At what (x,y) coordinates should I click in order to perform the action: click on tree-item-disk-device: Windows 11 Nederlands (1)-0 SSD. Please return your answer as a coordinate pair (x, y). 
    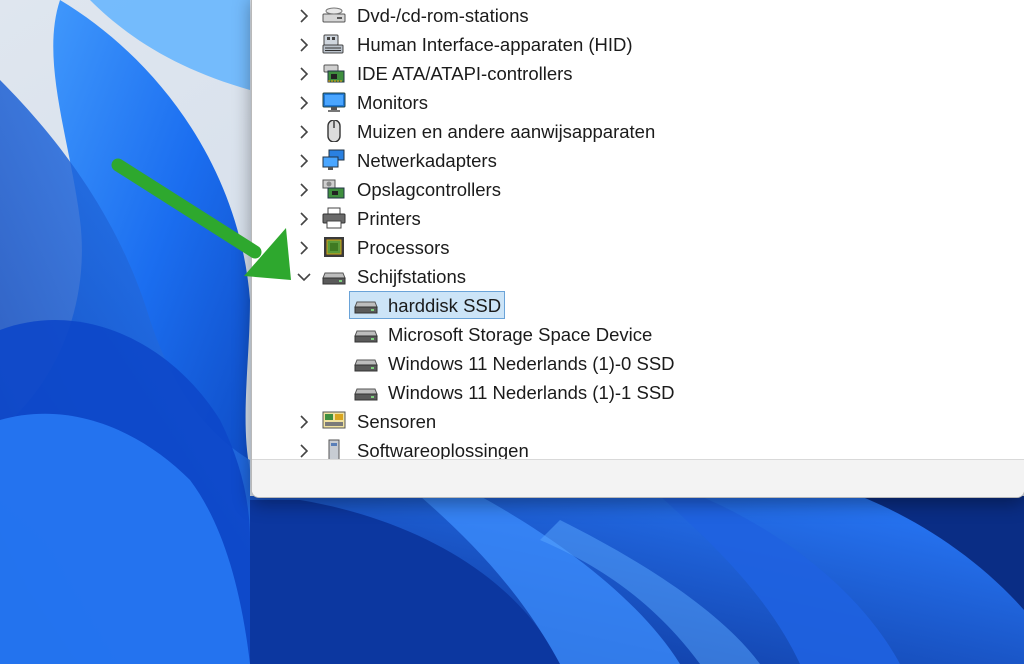
    Looking at the image, I should click on (632, 363).